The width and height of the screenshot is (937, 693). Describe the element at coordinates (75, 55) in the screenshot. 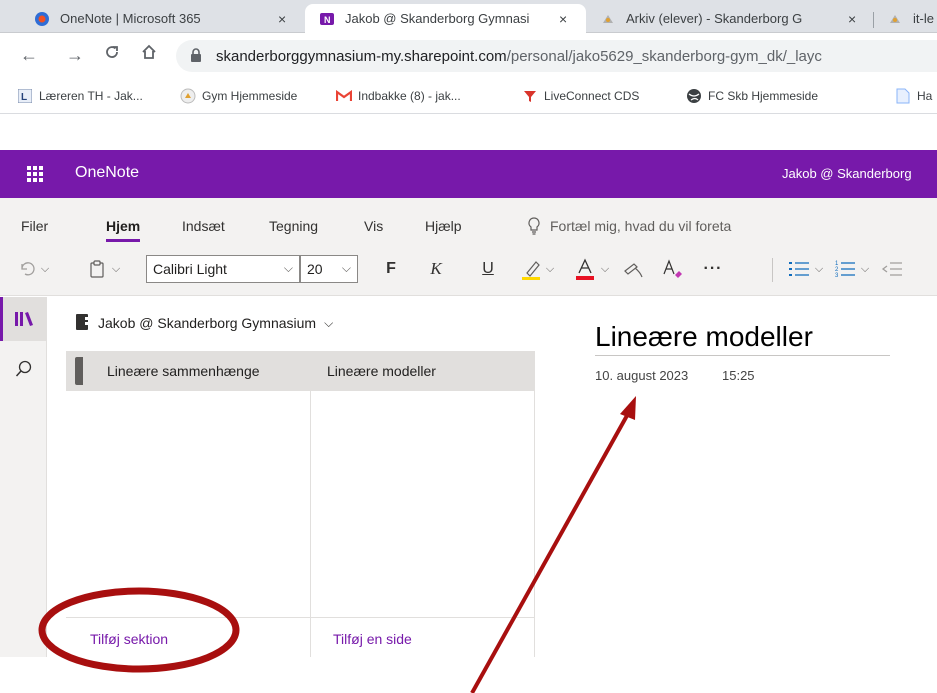

I see `forward-arrow-icon: →` at that location.